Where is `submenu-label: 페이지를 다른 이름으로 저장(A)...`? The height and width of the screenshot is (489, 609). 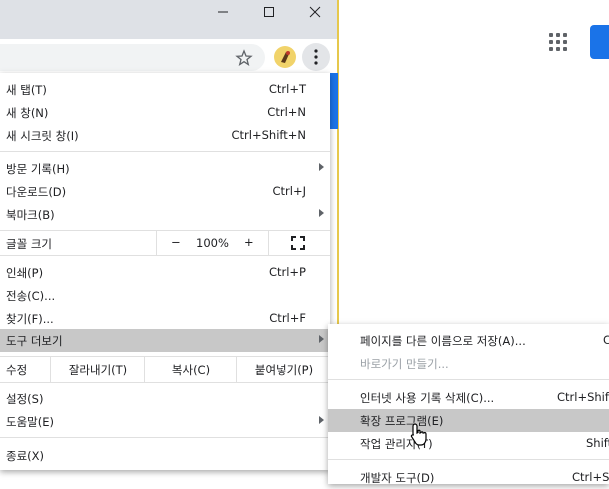 submenu-label: 페이지를 다른 이름으로 저장(A)... is located at coordinates (443, 341).